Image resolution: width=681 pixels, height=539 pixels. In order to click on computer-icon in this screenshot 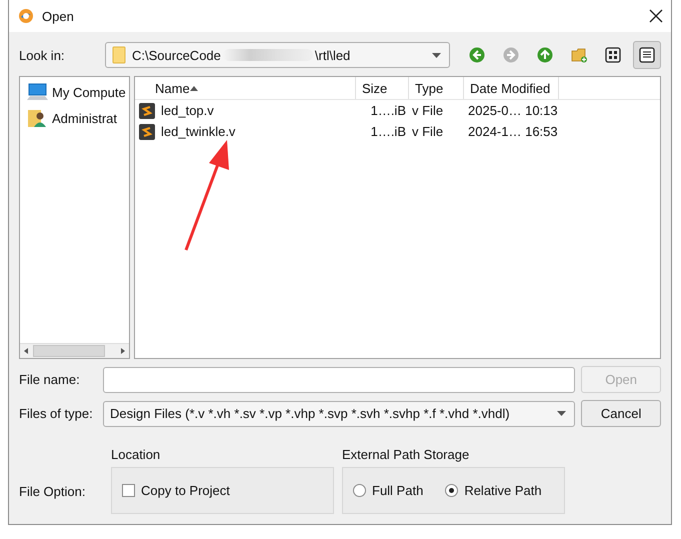, I will do `click(37, 92)`.